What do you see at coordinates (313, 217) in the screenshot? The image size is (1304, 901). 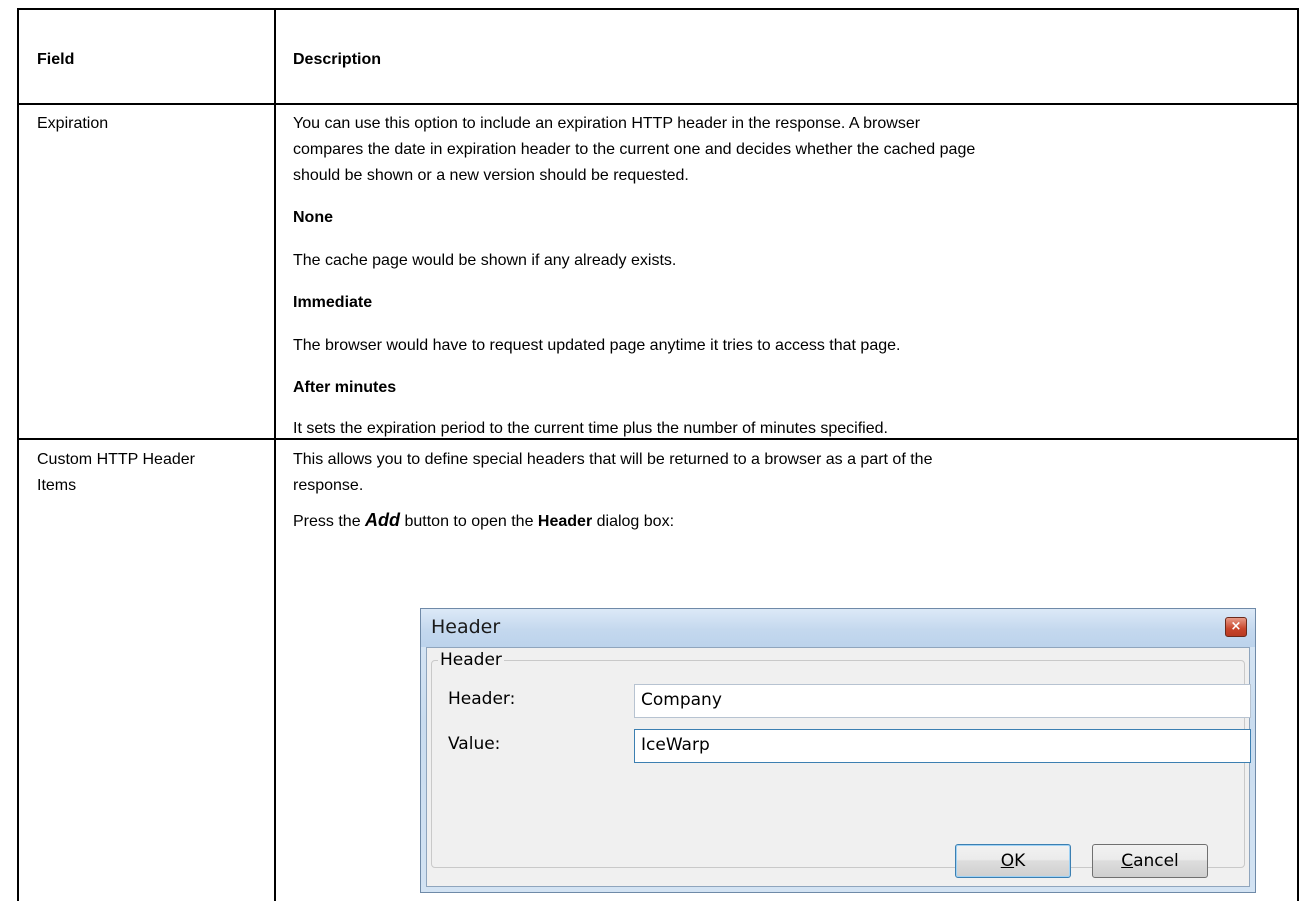 I see `option-title-none: None` at bounding box center [313, 217].